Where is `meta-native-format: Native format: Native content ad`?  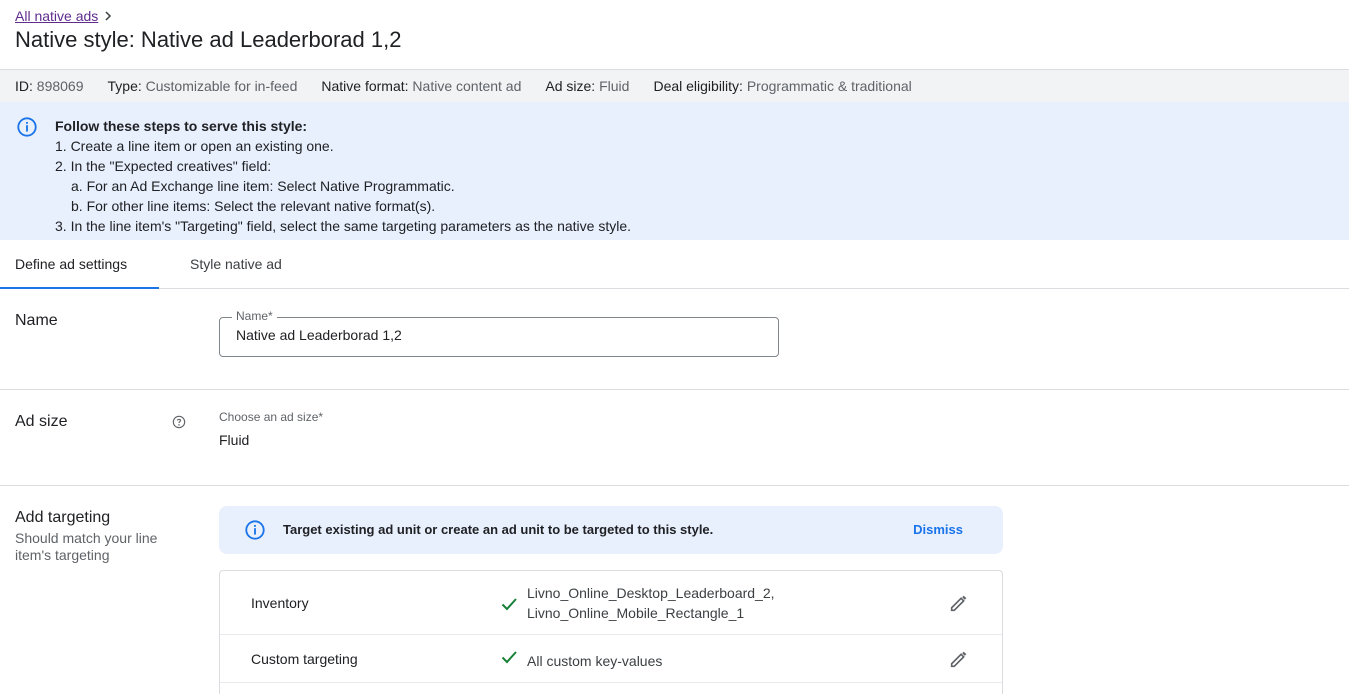 meta-native-format: Native format: Native content ad is located at coordinates (421, 86).